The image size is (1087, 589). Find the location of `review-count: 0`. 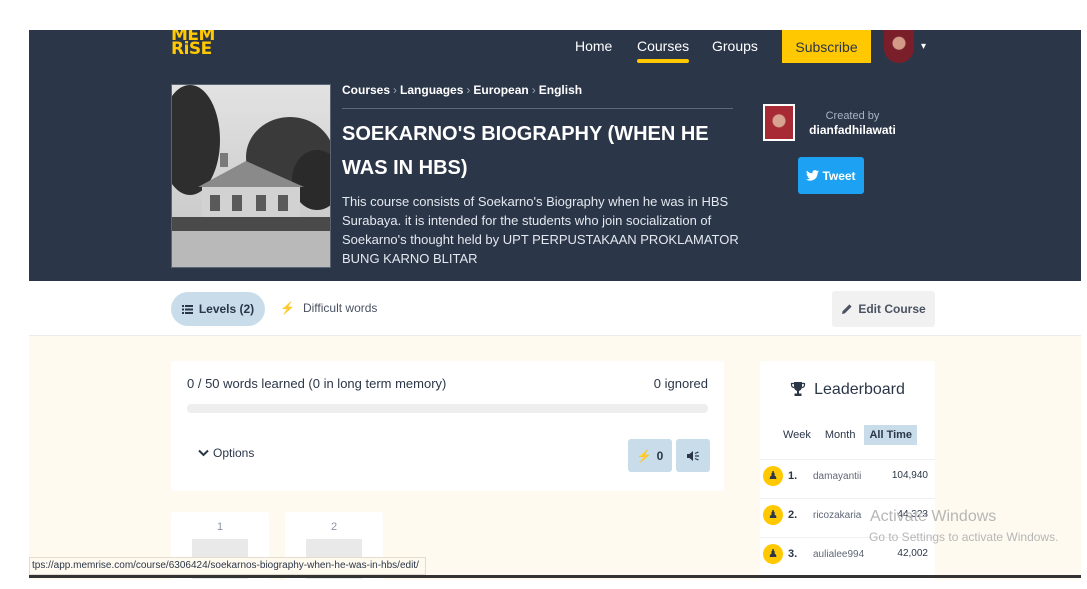

review-count: 0 is located at coordinates (660, 455).